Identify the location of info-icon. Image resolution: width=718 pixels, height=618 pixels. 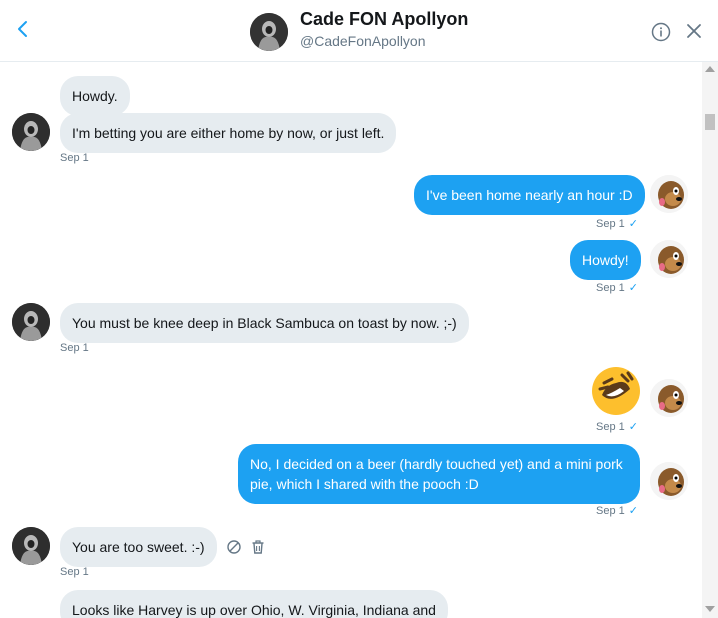
(661, 32).